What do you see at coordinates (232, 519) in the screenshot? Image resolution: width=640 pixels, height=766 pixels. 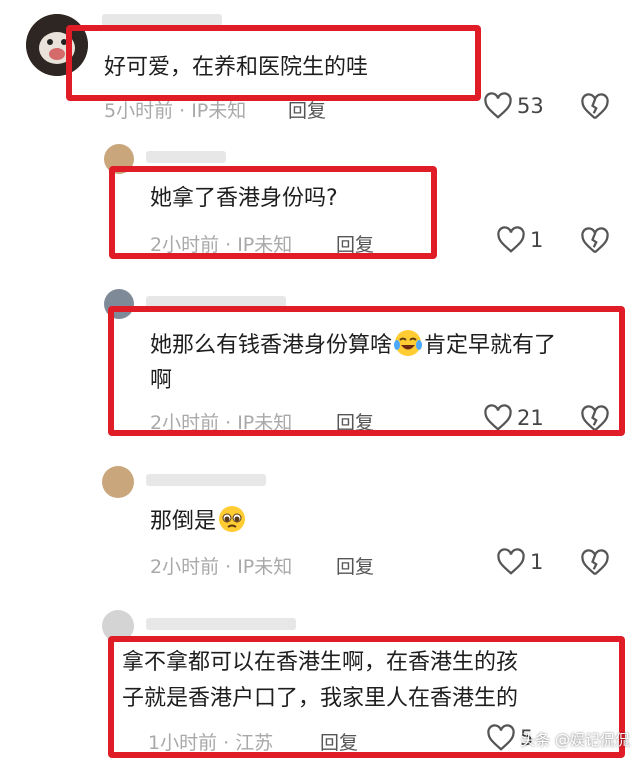 I see `pleading-face-emoji` at bounding box center [232, 519].